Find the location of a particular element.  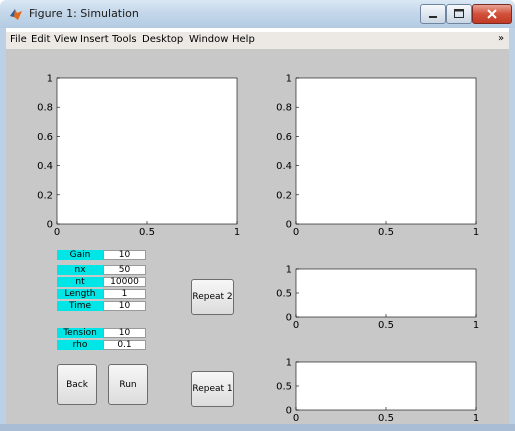

run-button: Run is located at coordinates (128, 384).